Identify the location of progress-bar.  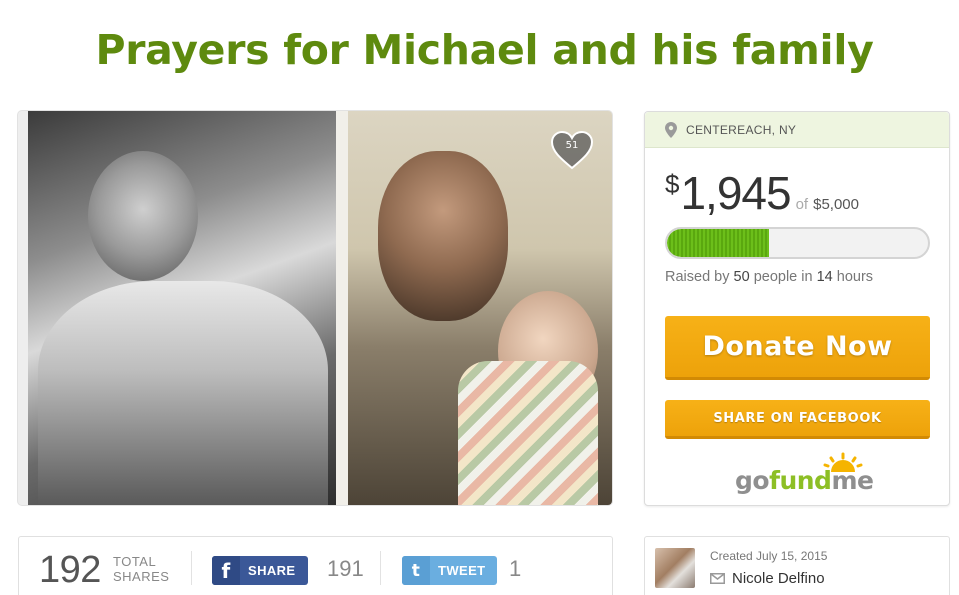
(797, 243).